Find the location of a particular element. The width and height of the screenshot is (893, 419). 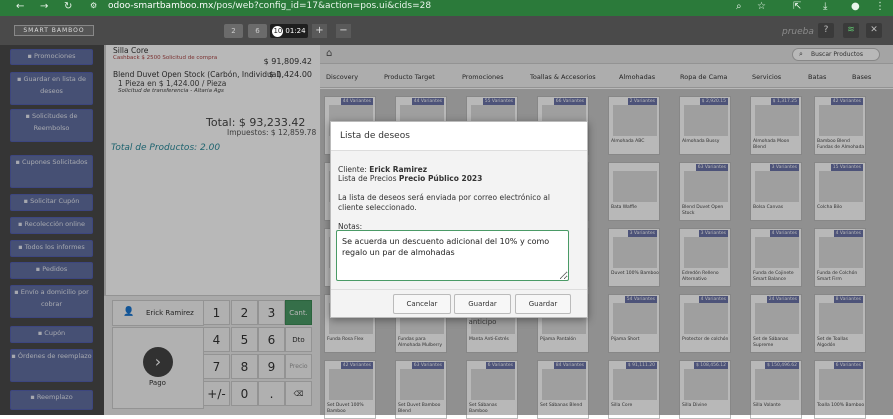

pos-header is located at coordinates (446, 30).